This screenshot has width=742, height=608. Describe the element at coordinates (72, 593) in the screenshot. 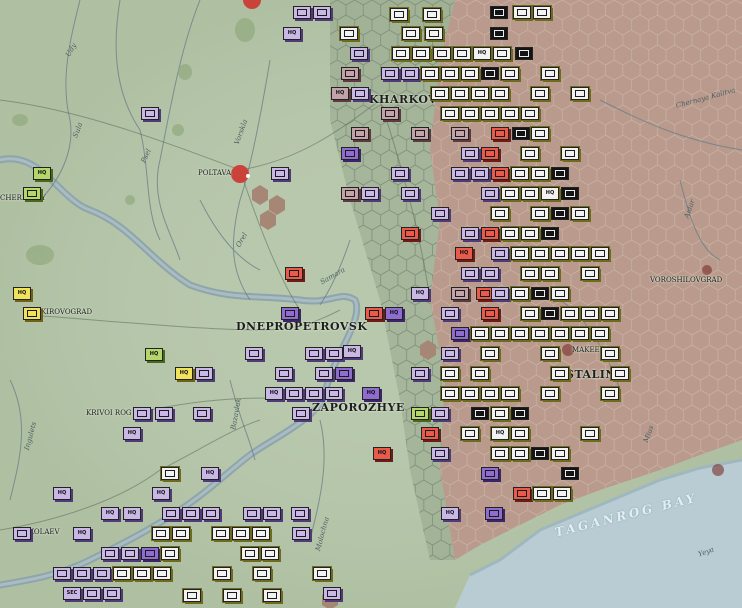

I see `unit-counter-ax: SEC` at that location.